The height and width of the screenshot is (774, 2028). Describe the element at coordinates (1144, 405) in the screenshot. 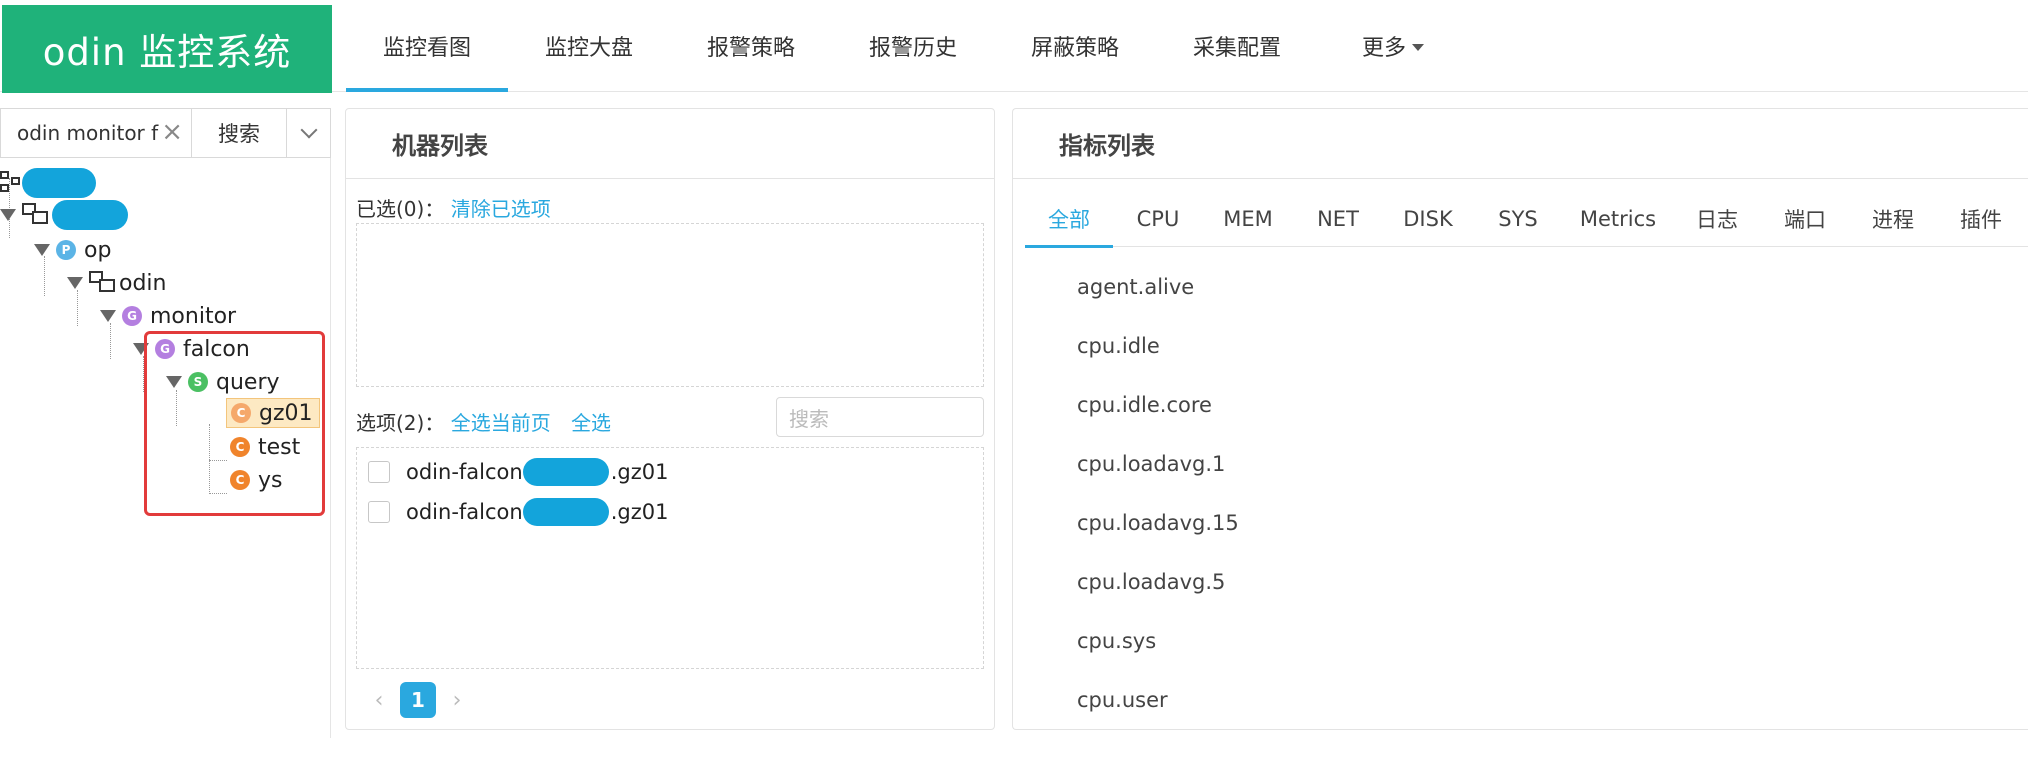

I see `metric-item: cpu.idle.core` at that location.